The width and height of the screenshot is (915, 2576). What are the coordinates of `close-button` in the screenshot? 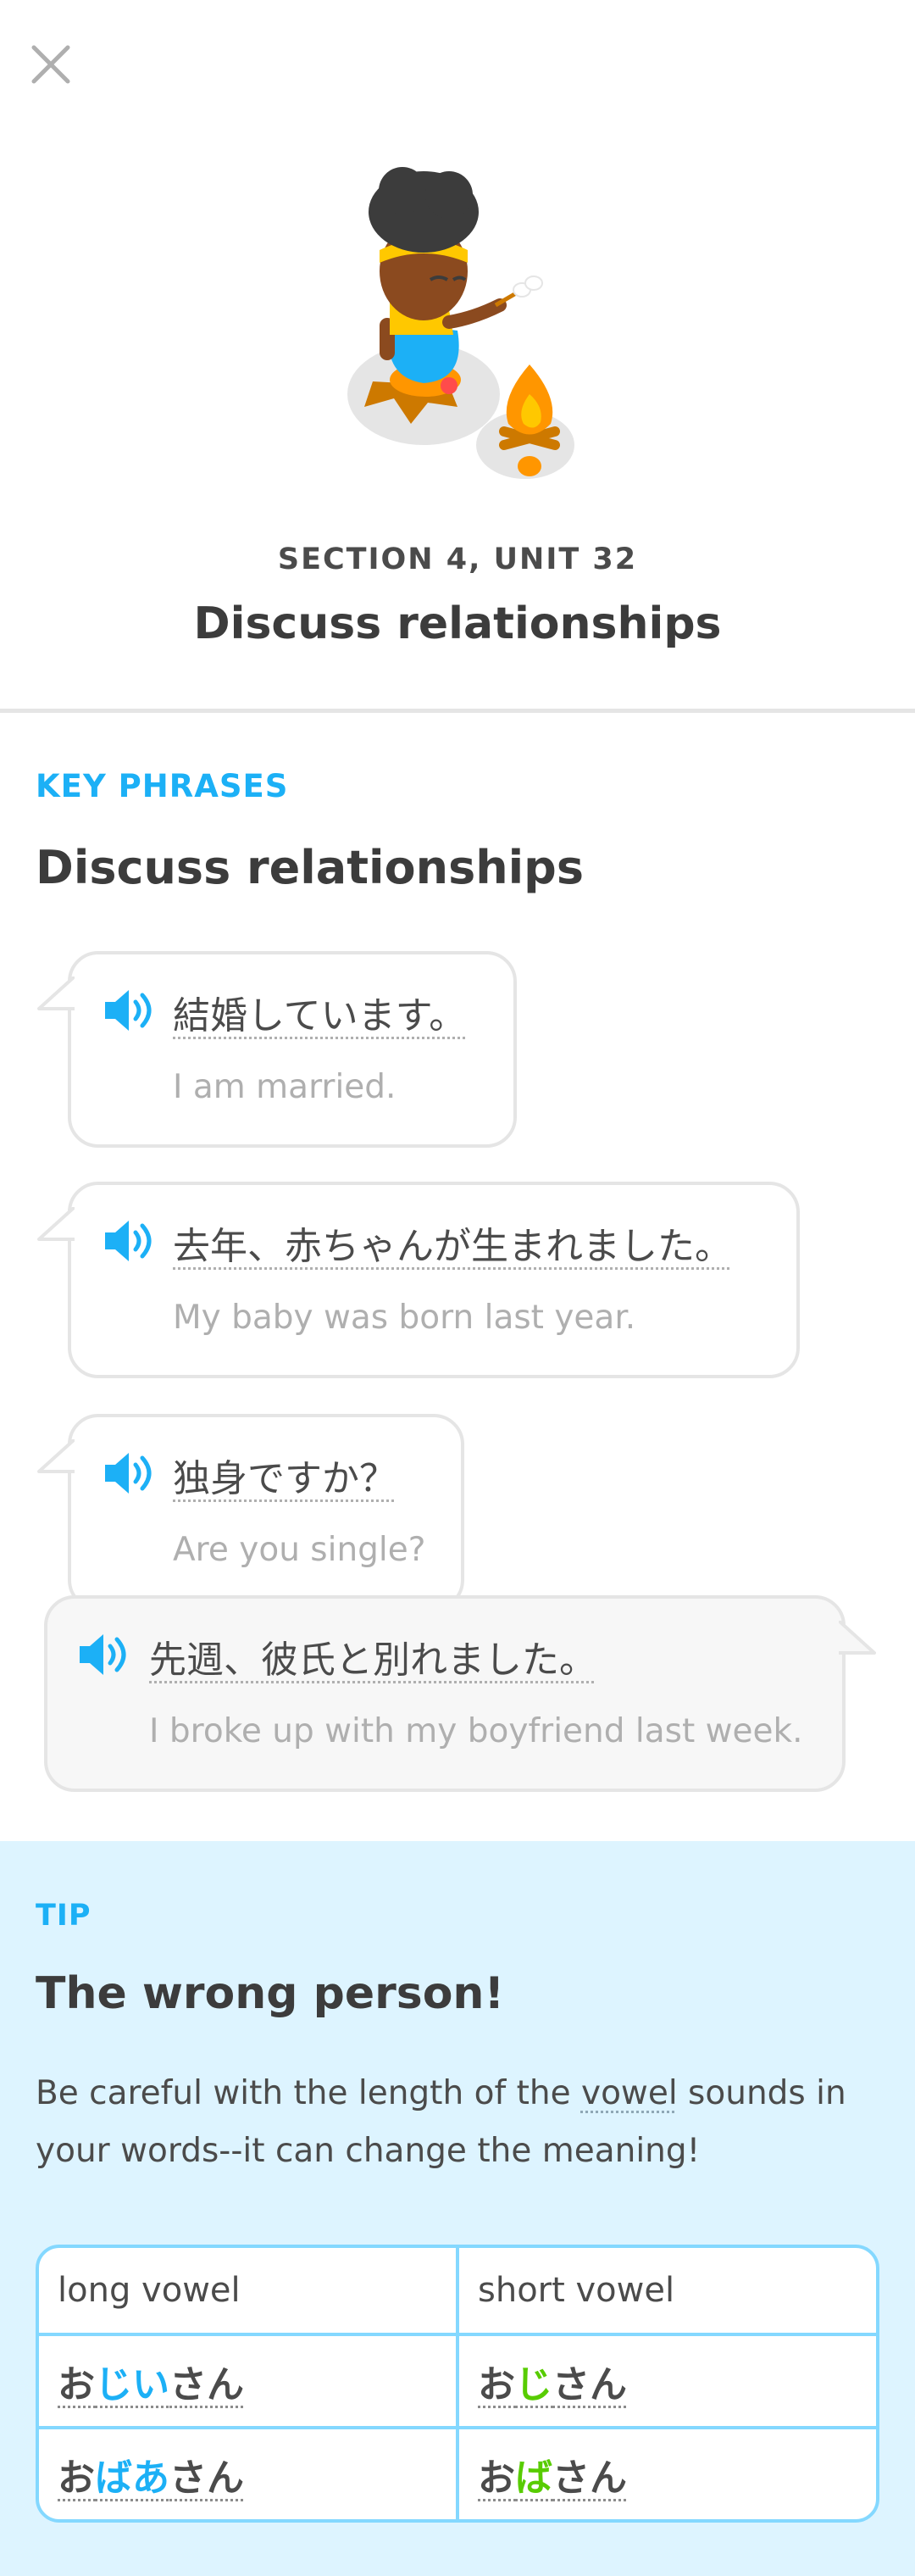 It's located at (50, 64).